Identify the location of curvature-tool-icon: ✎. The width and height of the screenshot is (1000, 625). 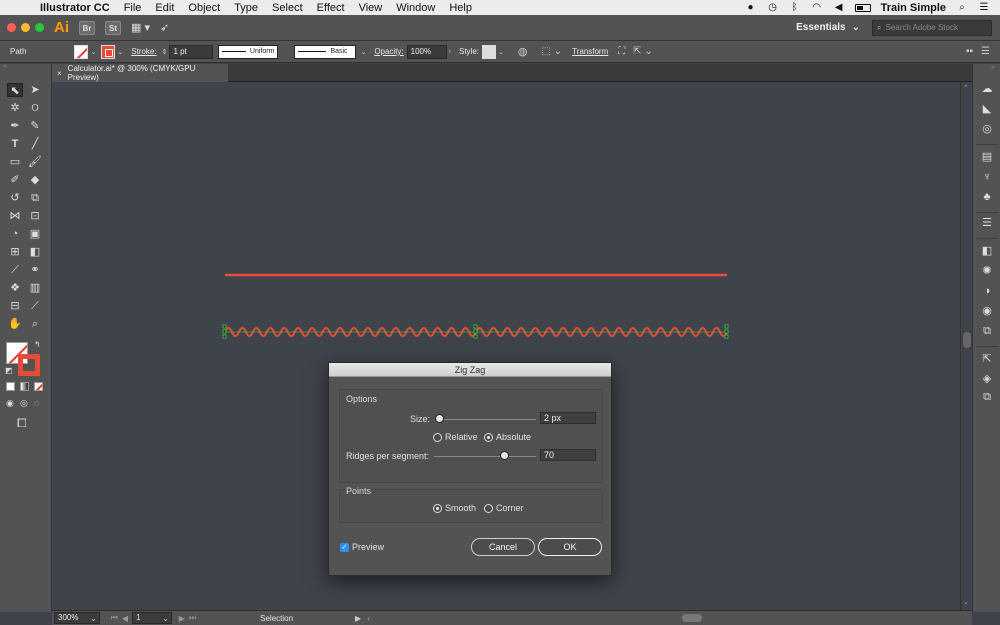
(35, 126).